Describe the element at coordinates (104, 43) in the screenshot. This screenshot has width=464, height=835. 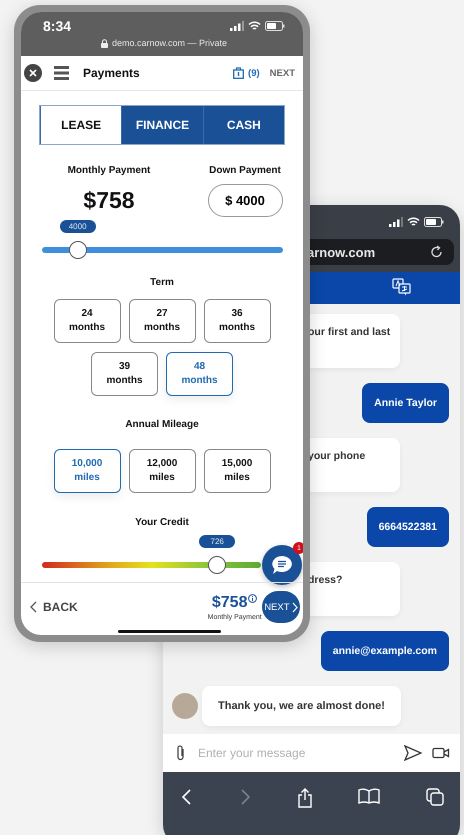
I see `lock-icon` at that location.